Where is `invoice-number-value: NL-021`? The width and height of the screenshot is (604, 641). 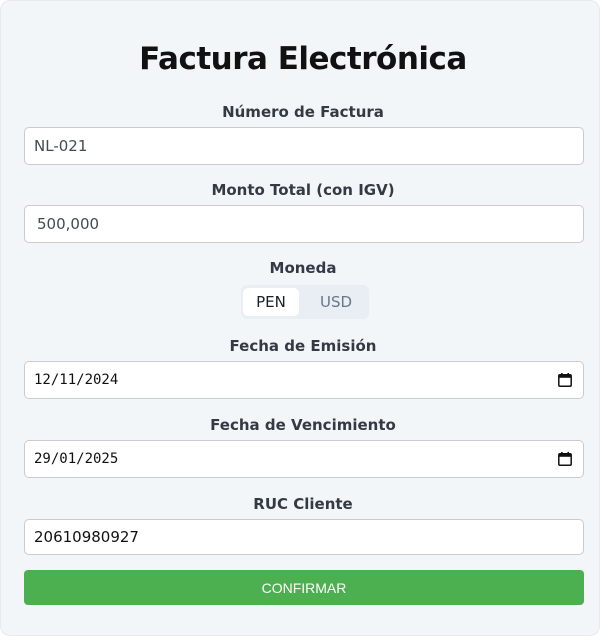 invoice-number-value: NL-021 is located at coordinates (61, 146).